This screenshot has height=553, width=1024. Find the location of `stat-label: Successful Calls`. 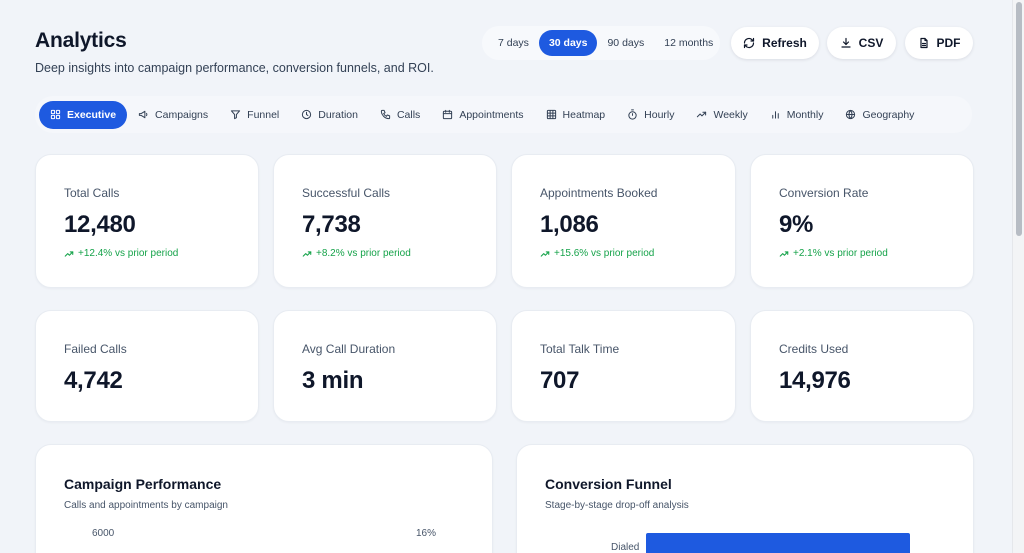

stat-label: Successful Calls is located at coordinates (346, 193).